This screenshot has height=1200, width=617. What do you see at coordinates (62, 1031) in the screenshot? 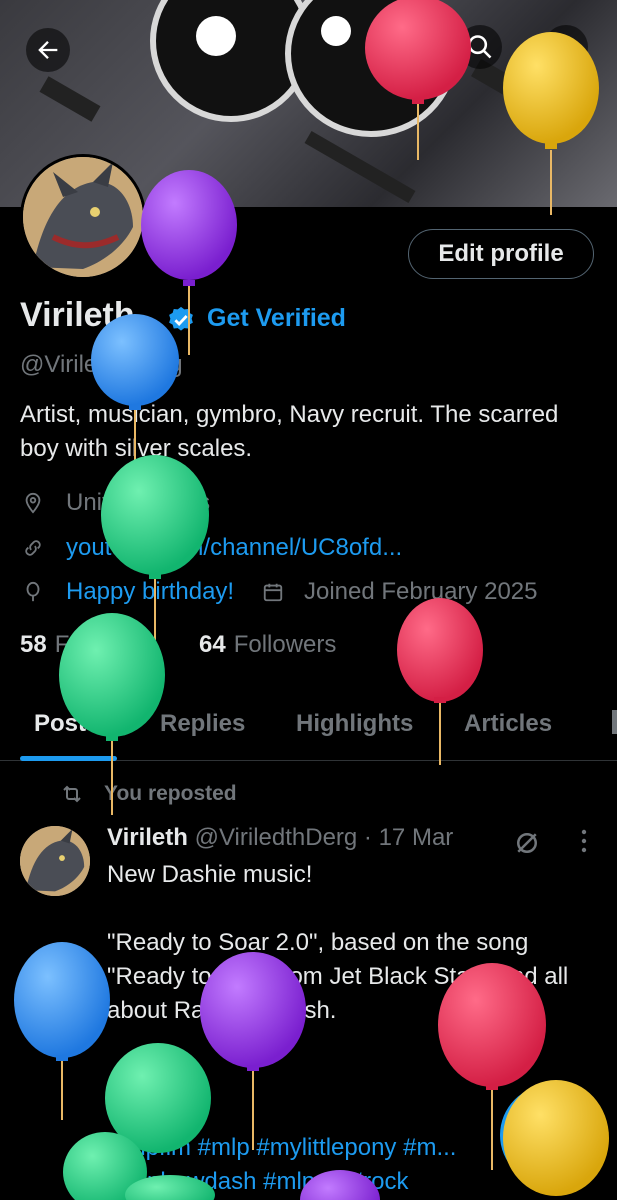
I see `balloon-blue-lower` at bounding box center [62, 1031].